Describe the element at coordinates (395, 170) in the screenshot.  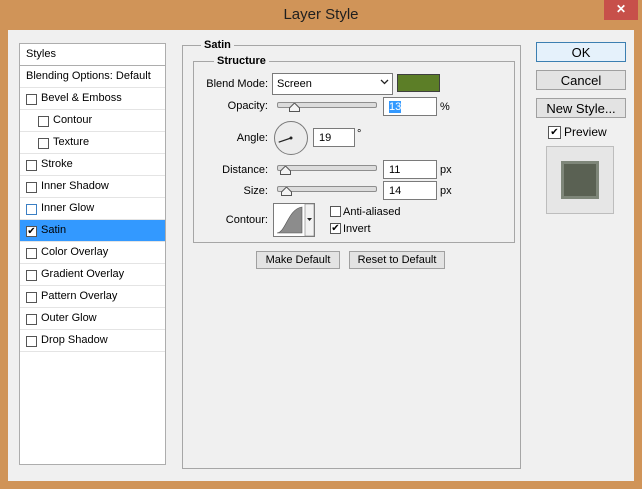
I see `distance-value: 11` at that location.